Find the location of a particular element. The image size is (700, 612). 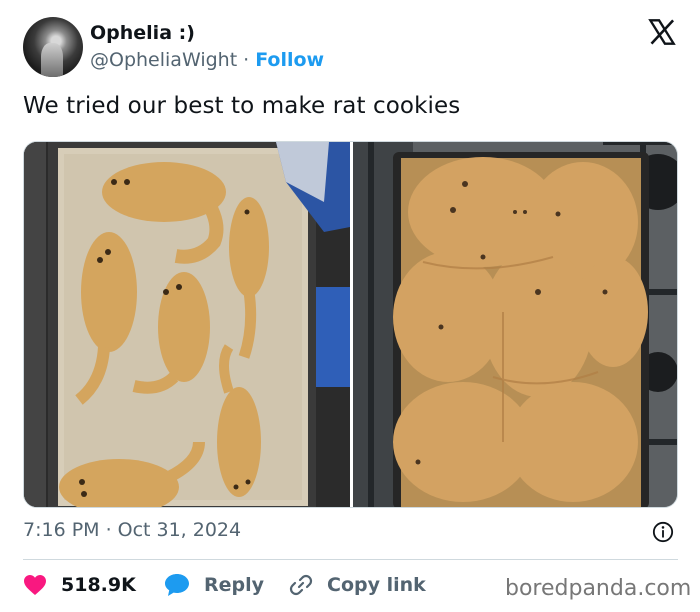

follow-button: Follow is located at coordinates (289, 60).